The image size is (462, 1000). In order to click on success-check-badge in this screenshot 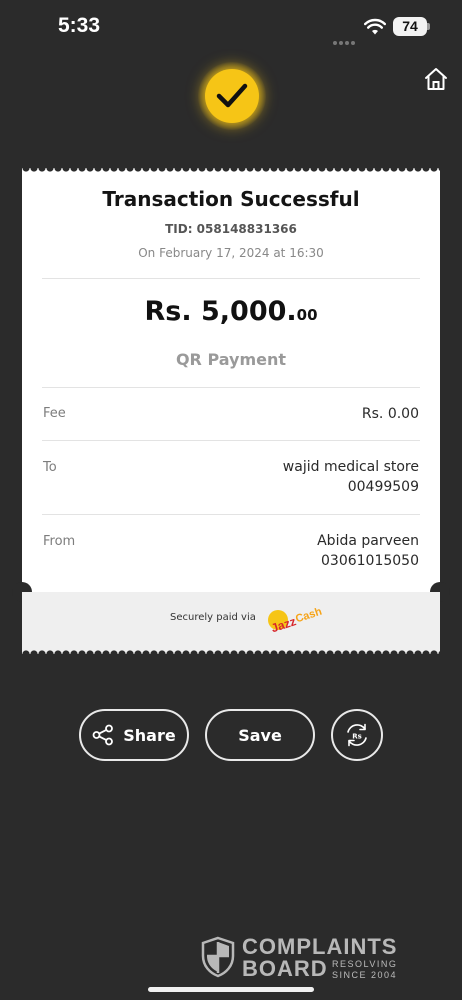, I will do `click(232, 96)`.